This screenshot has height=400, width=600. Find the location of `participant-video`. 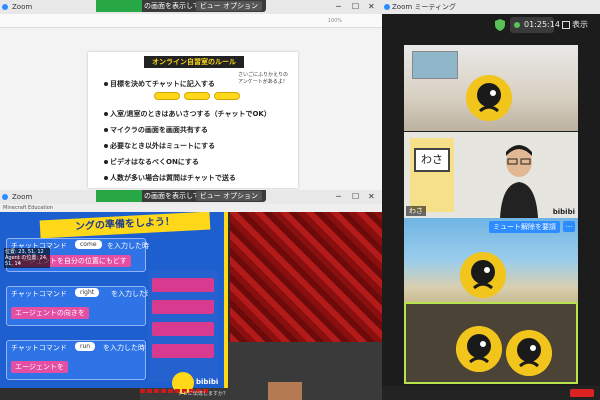

participant-video is located at coordinates (519, 181).